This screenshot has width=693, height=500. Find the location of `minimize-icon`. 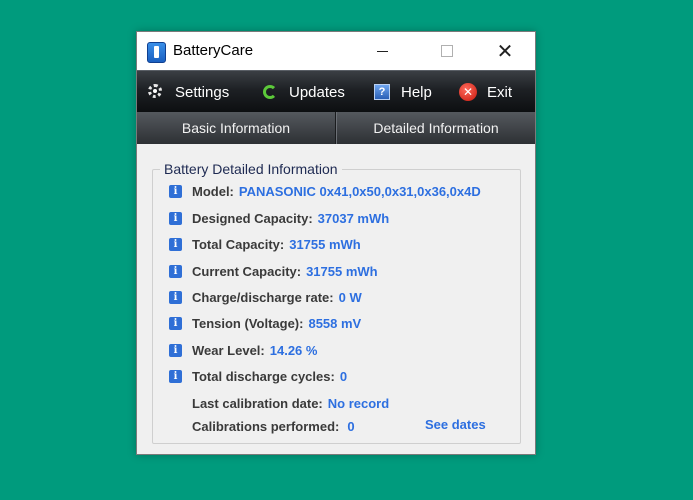

minimize-icon is located at coordinates (382, 51).